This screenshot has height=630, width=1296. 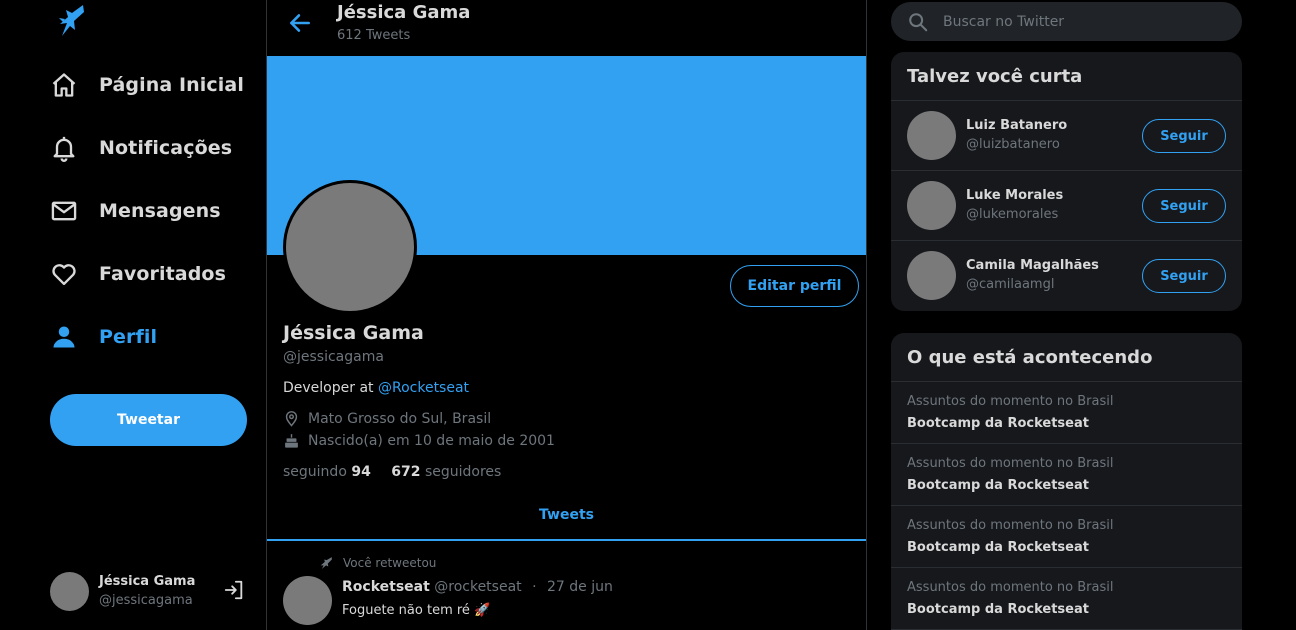 I want to click on birthday-text: Nascido(a) em 10 de maio de 2001, so click(x=431, y=440).